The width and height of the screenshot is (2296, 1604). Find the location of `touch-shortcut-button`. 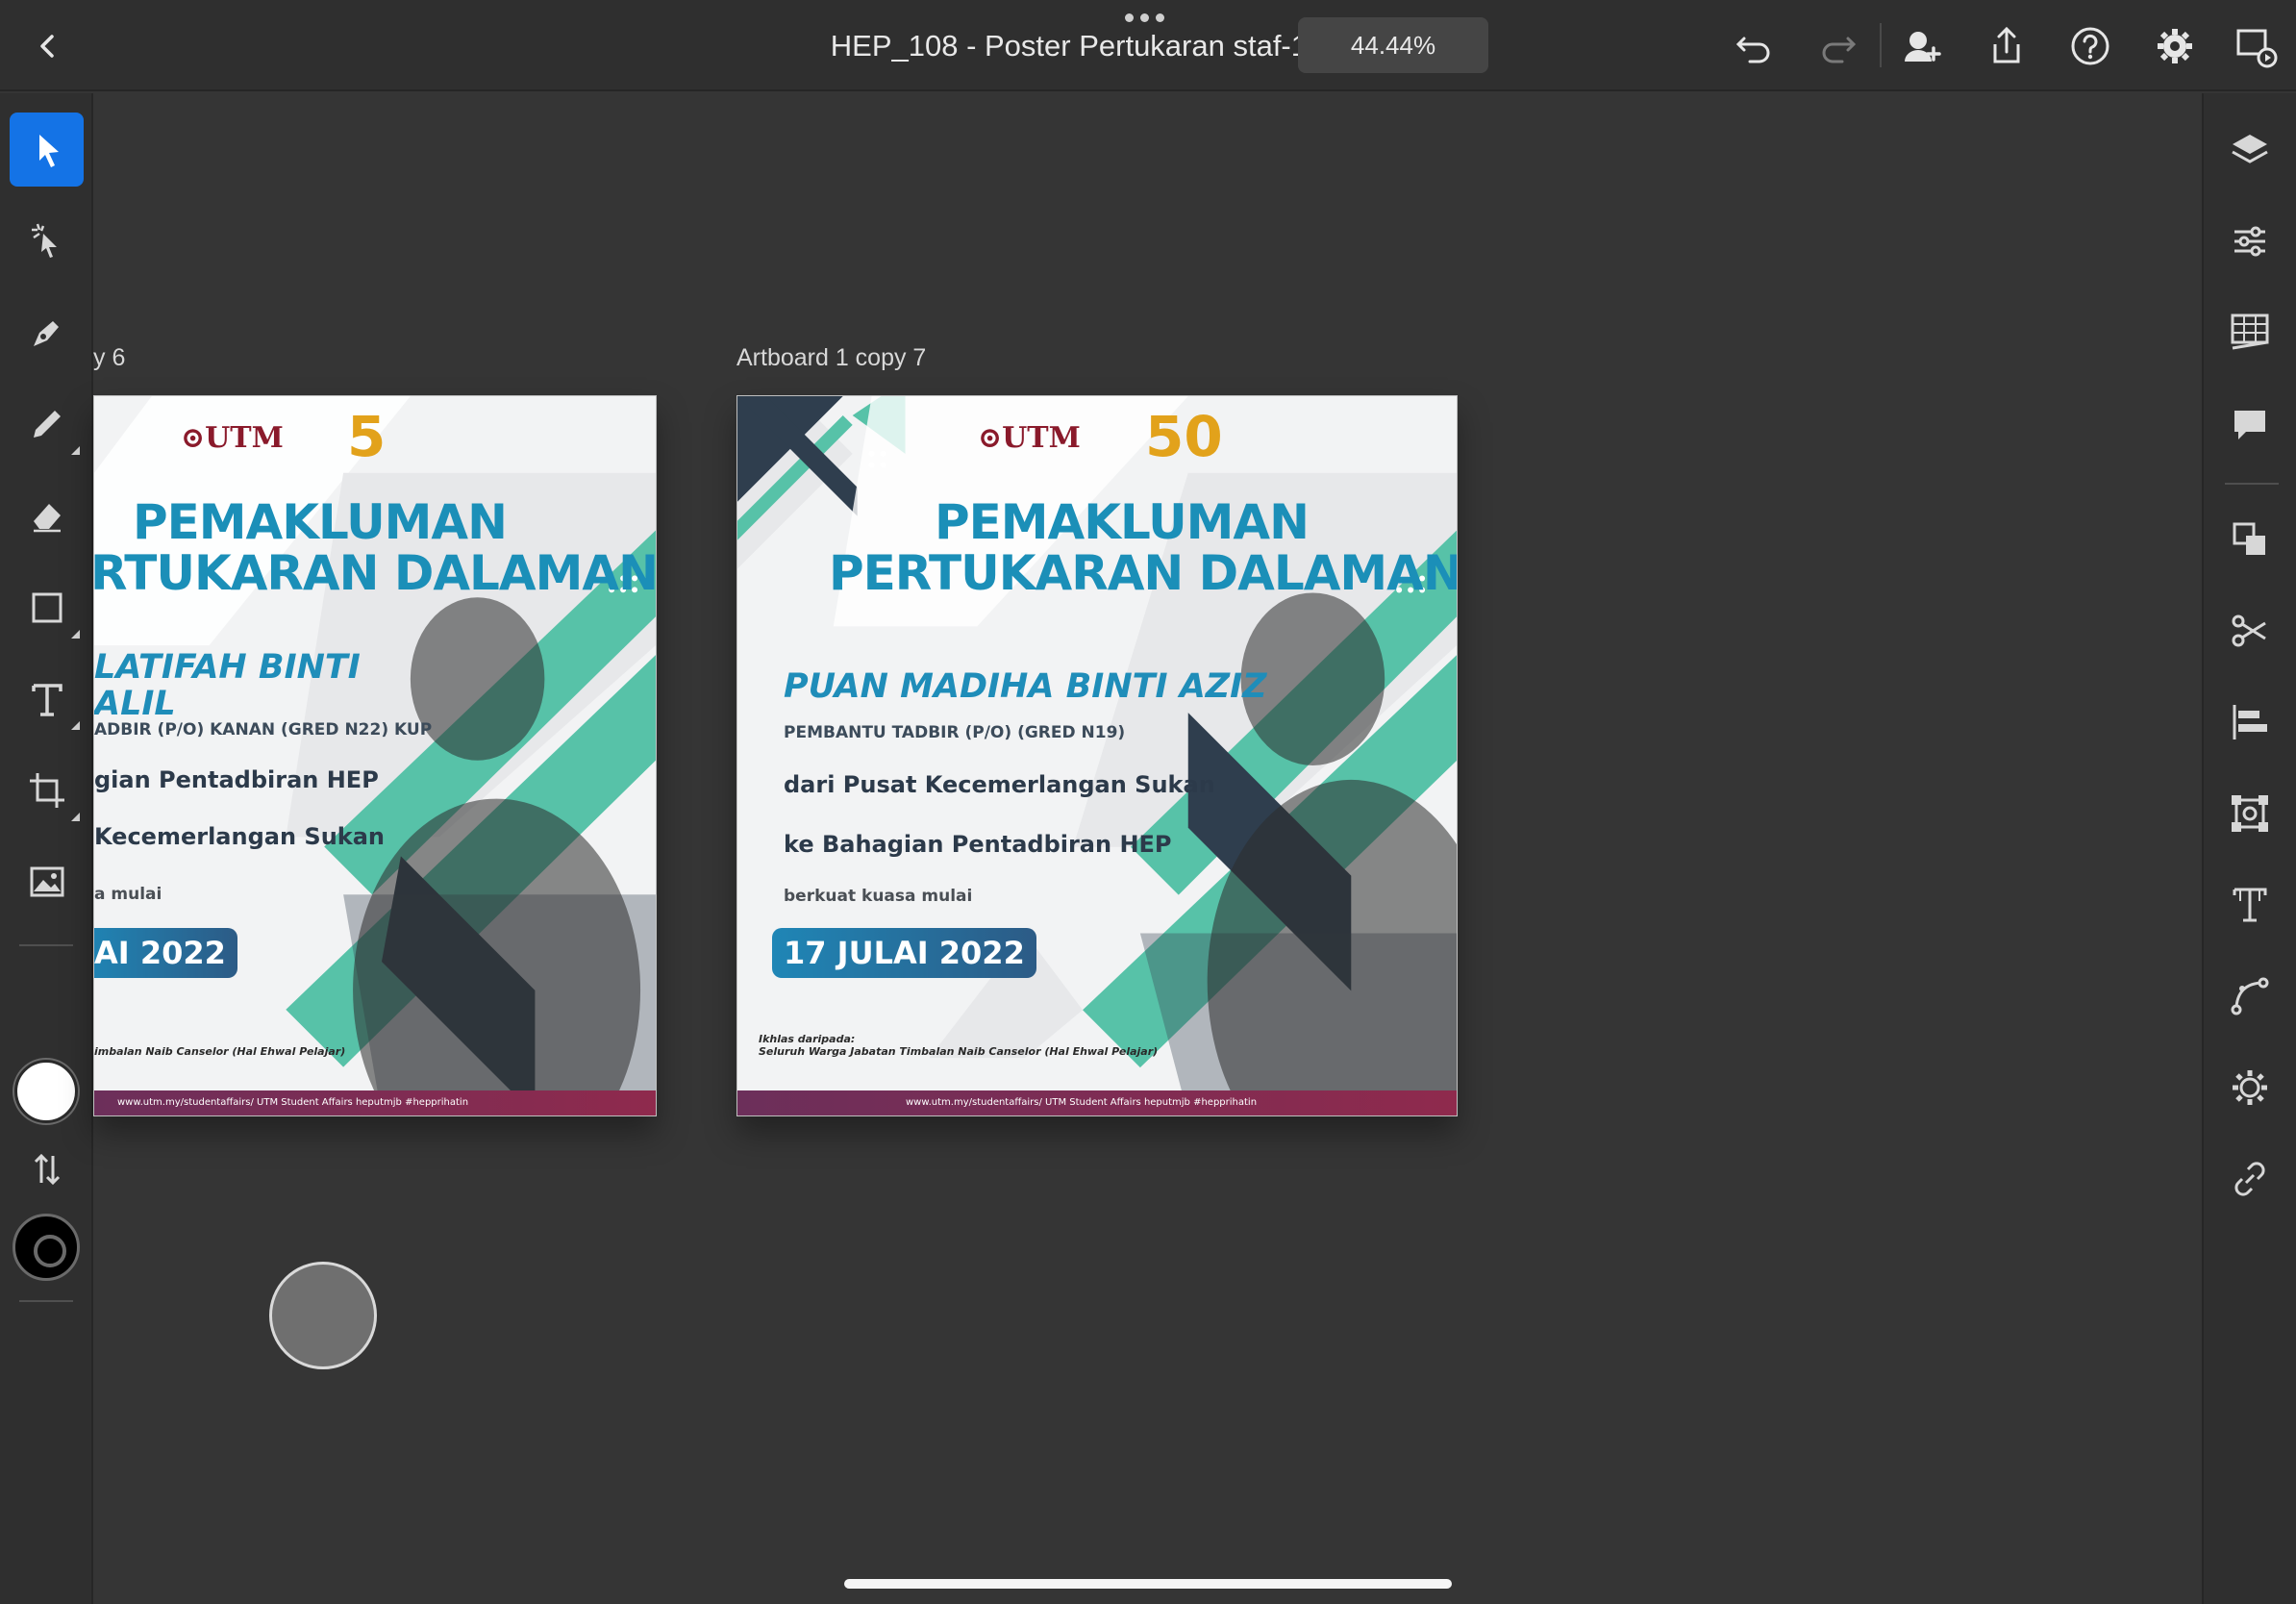

touch-shortcut-button is located at coordinates (323, 1315).